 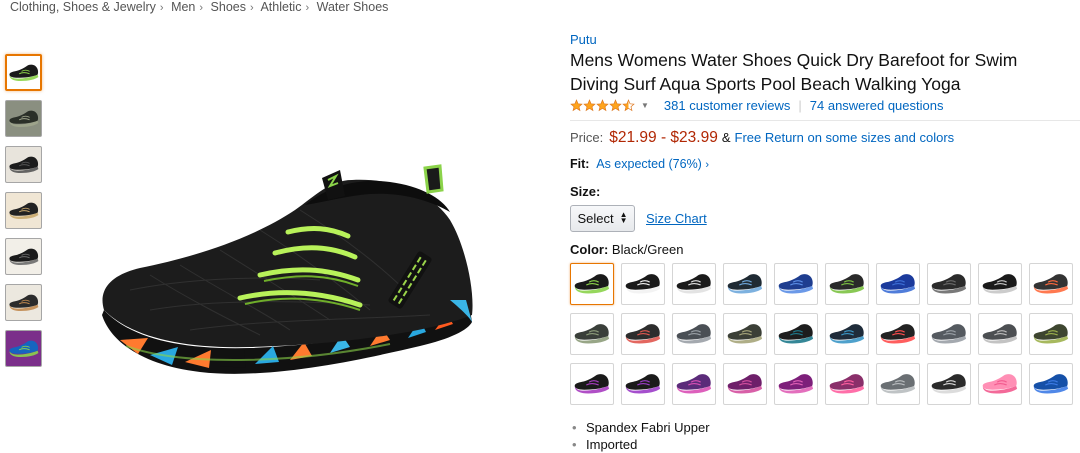 What do you see at coordinates (589, 249) in the screenshot?
I see `color-label: Color:` at bounding box center [589, 249].